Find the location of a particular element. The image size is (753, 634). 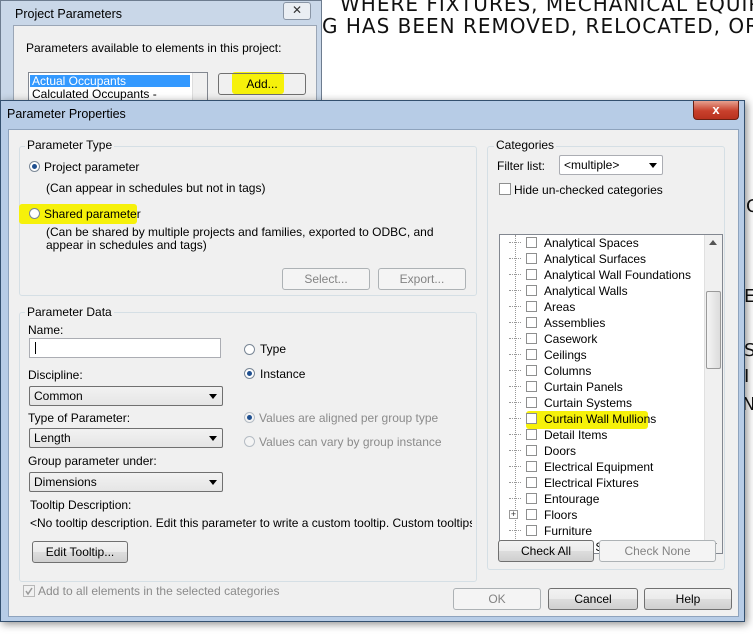

category-row: Analytical Wall Foundations is located at coordinates (600, 275).